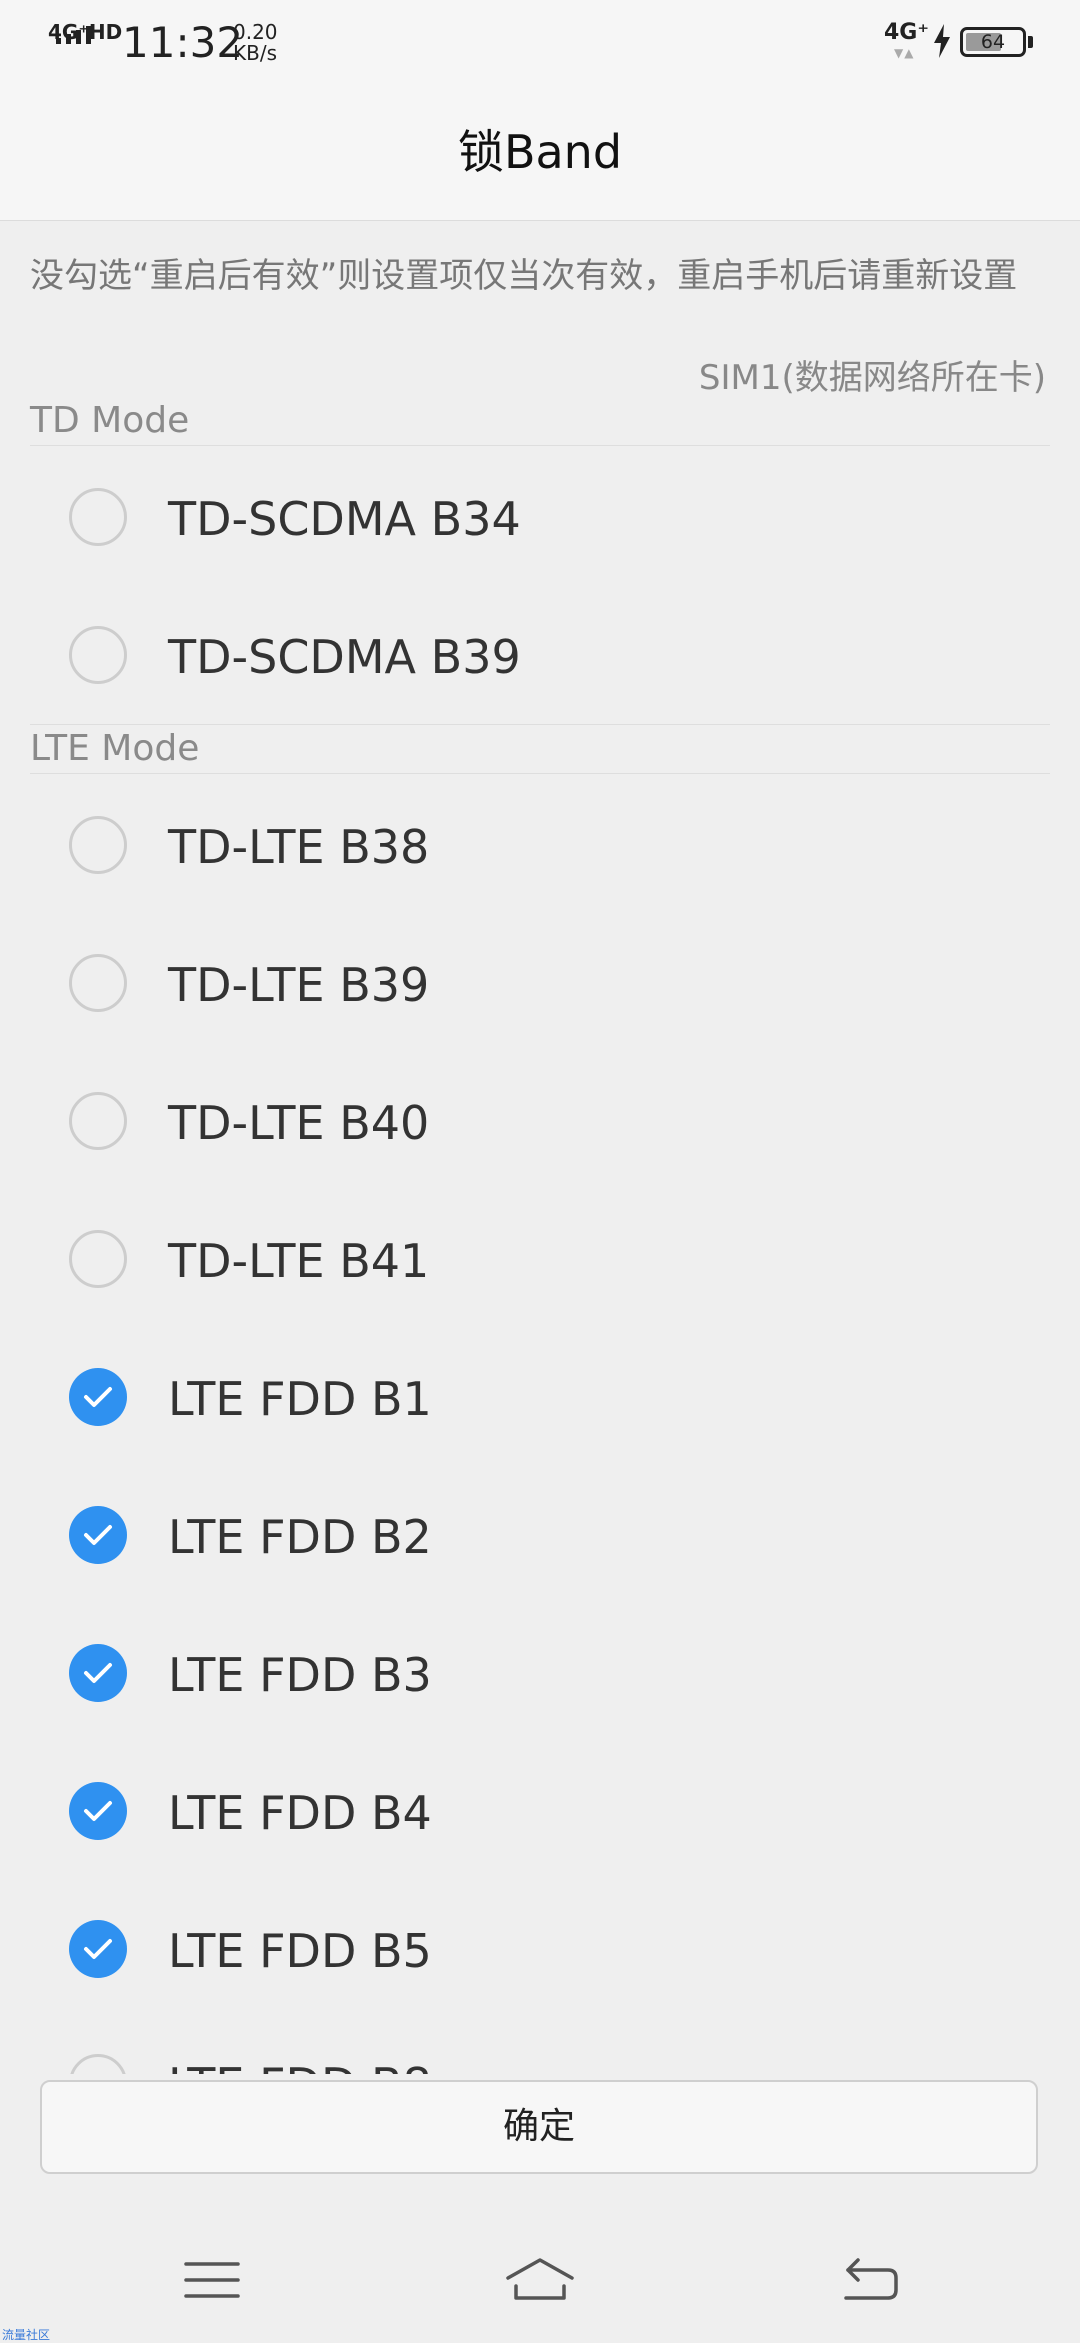 Image resolution: width=1080 pixels, height=2343 pixels. Describe the element at coordinates (300, 1951) in the screenshot. I see `band-label: LTE FDD B5` at that location.